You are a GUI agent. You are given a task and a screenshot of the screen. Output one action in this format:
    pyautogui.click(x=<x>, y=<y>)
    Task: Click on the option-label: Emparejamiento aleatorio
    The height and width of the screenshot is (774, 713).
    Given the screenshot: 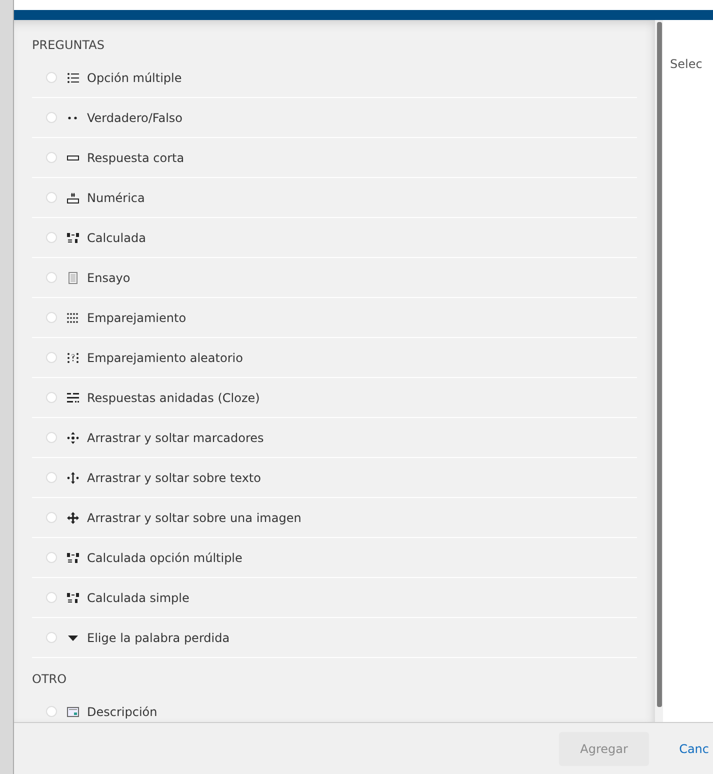 What is the action you would take?
    pyautogui.click(x=165, y=357)
    